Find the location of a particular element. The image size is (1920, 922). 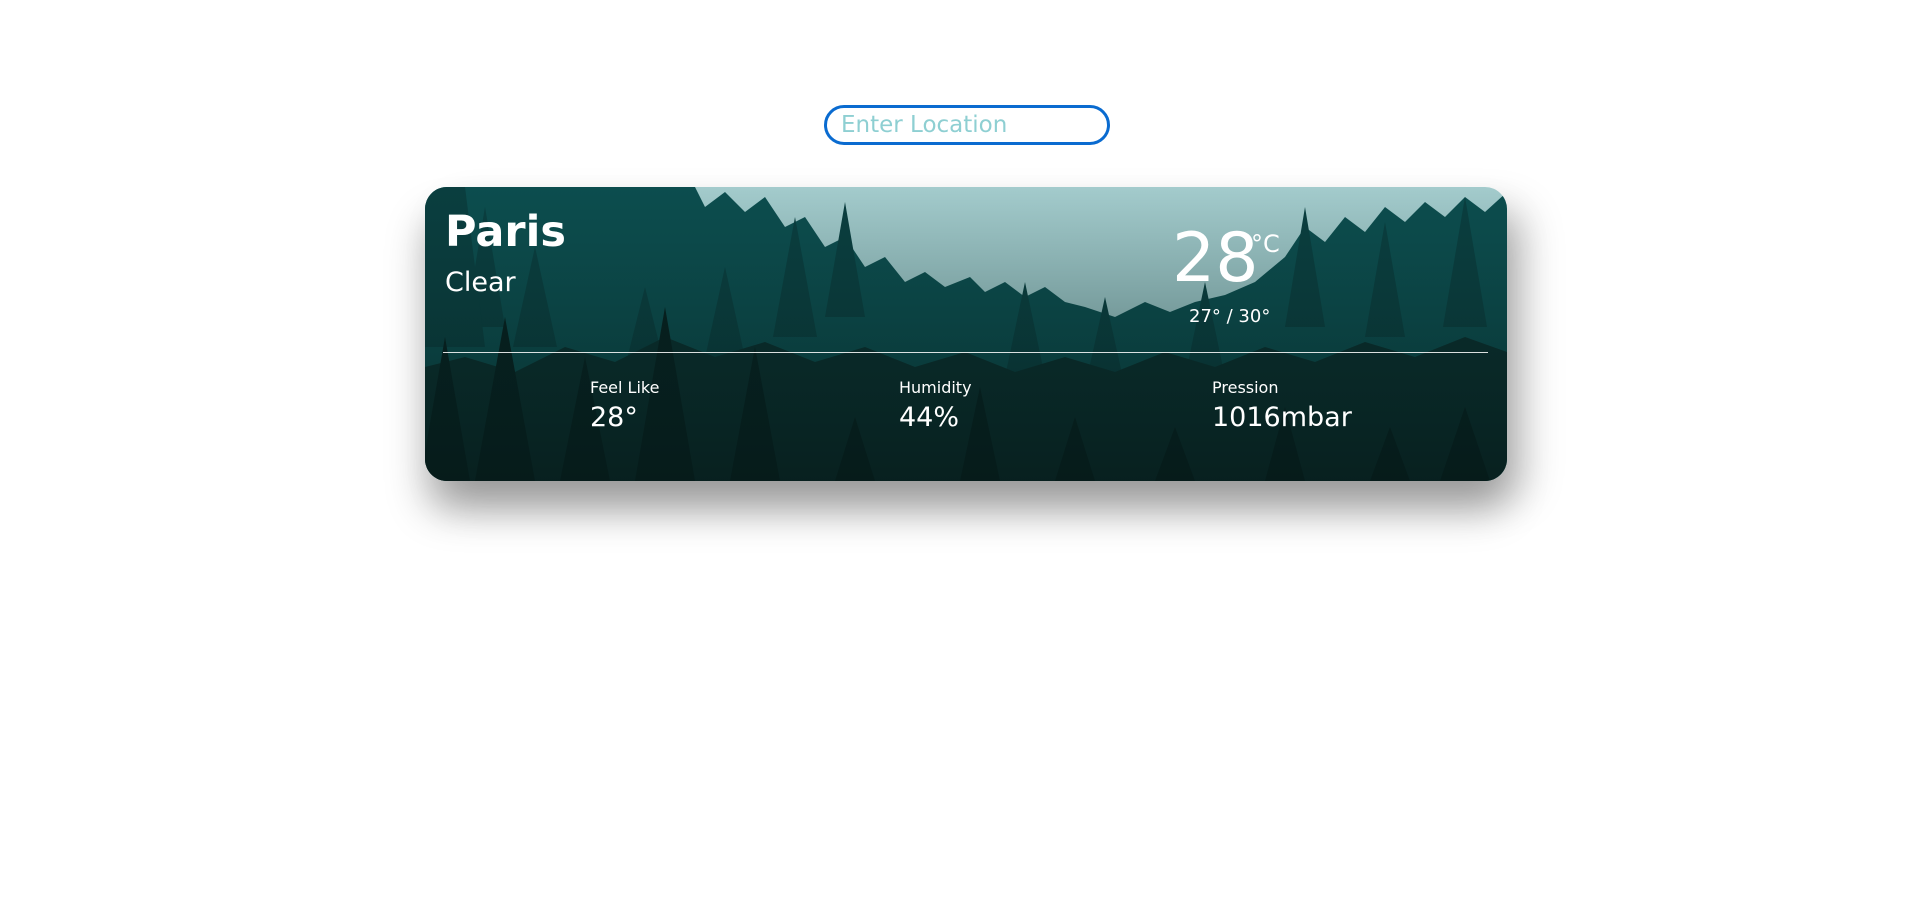

stat-value: 1016mbar is located at coordinates (1282, 417).